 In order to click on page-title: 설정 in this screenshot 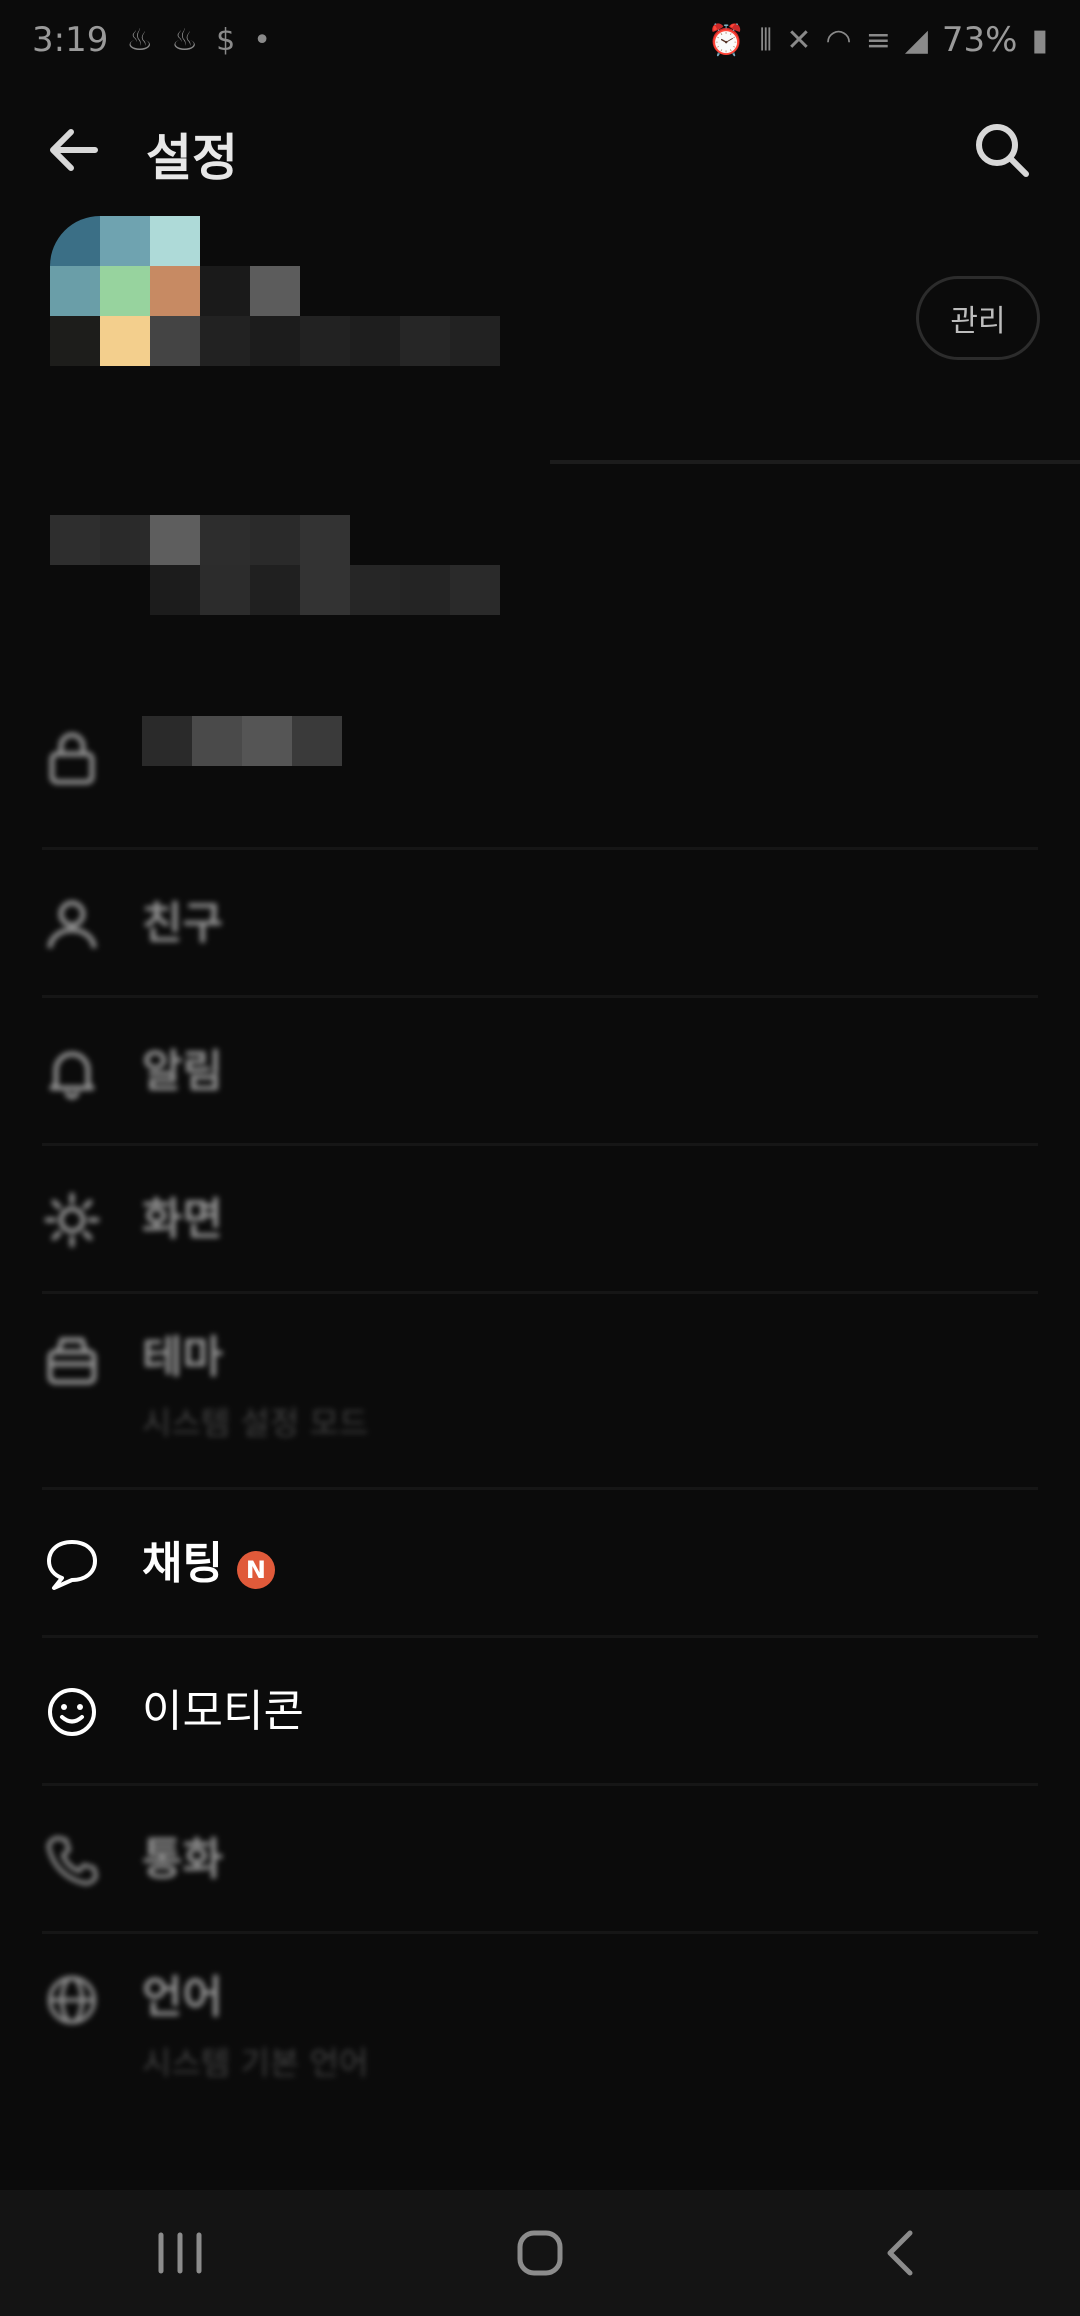, I will do `click(192, 158)`.